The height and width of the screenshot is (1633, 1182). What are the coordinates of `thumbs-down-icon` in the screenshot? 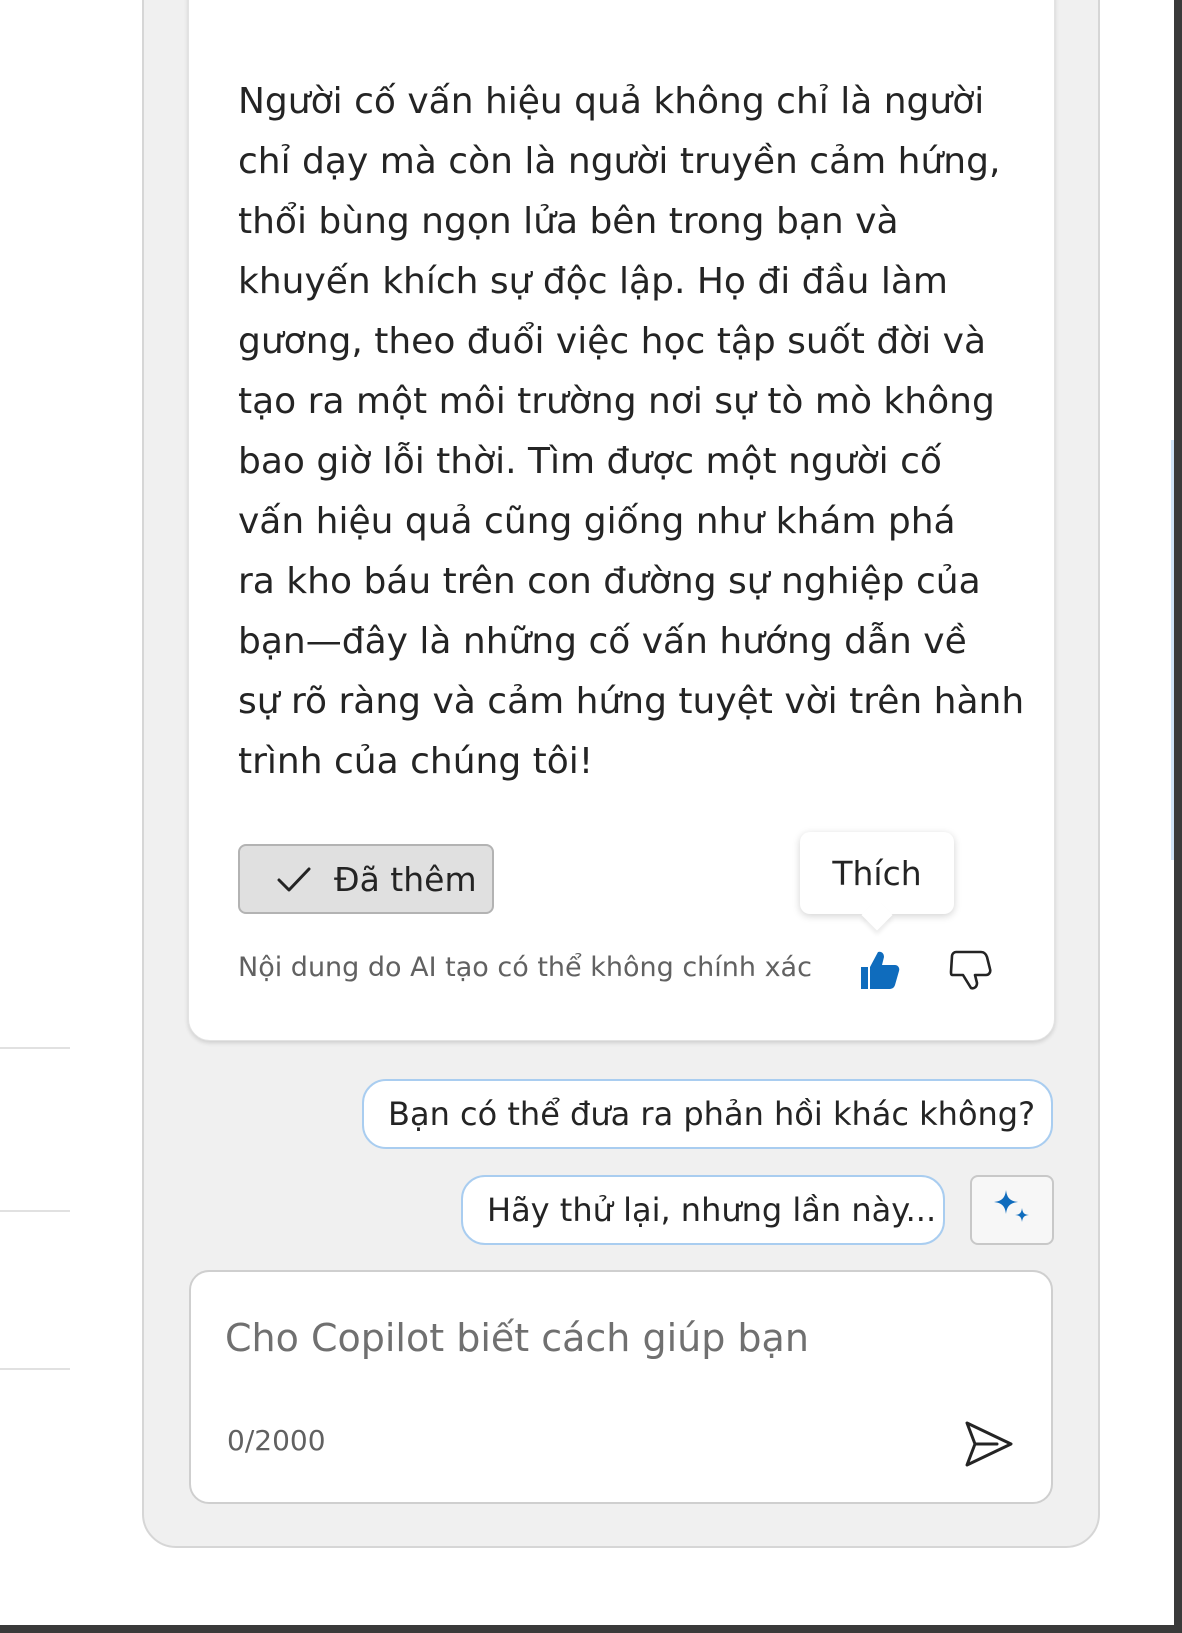 It's located at (970, 972).